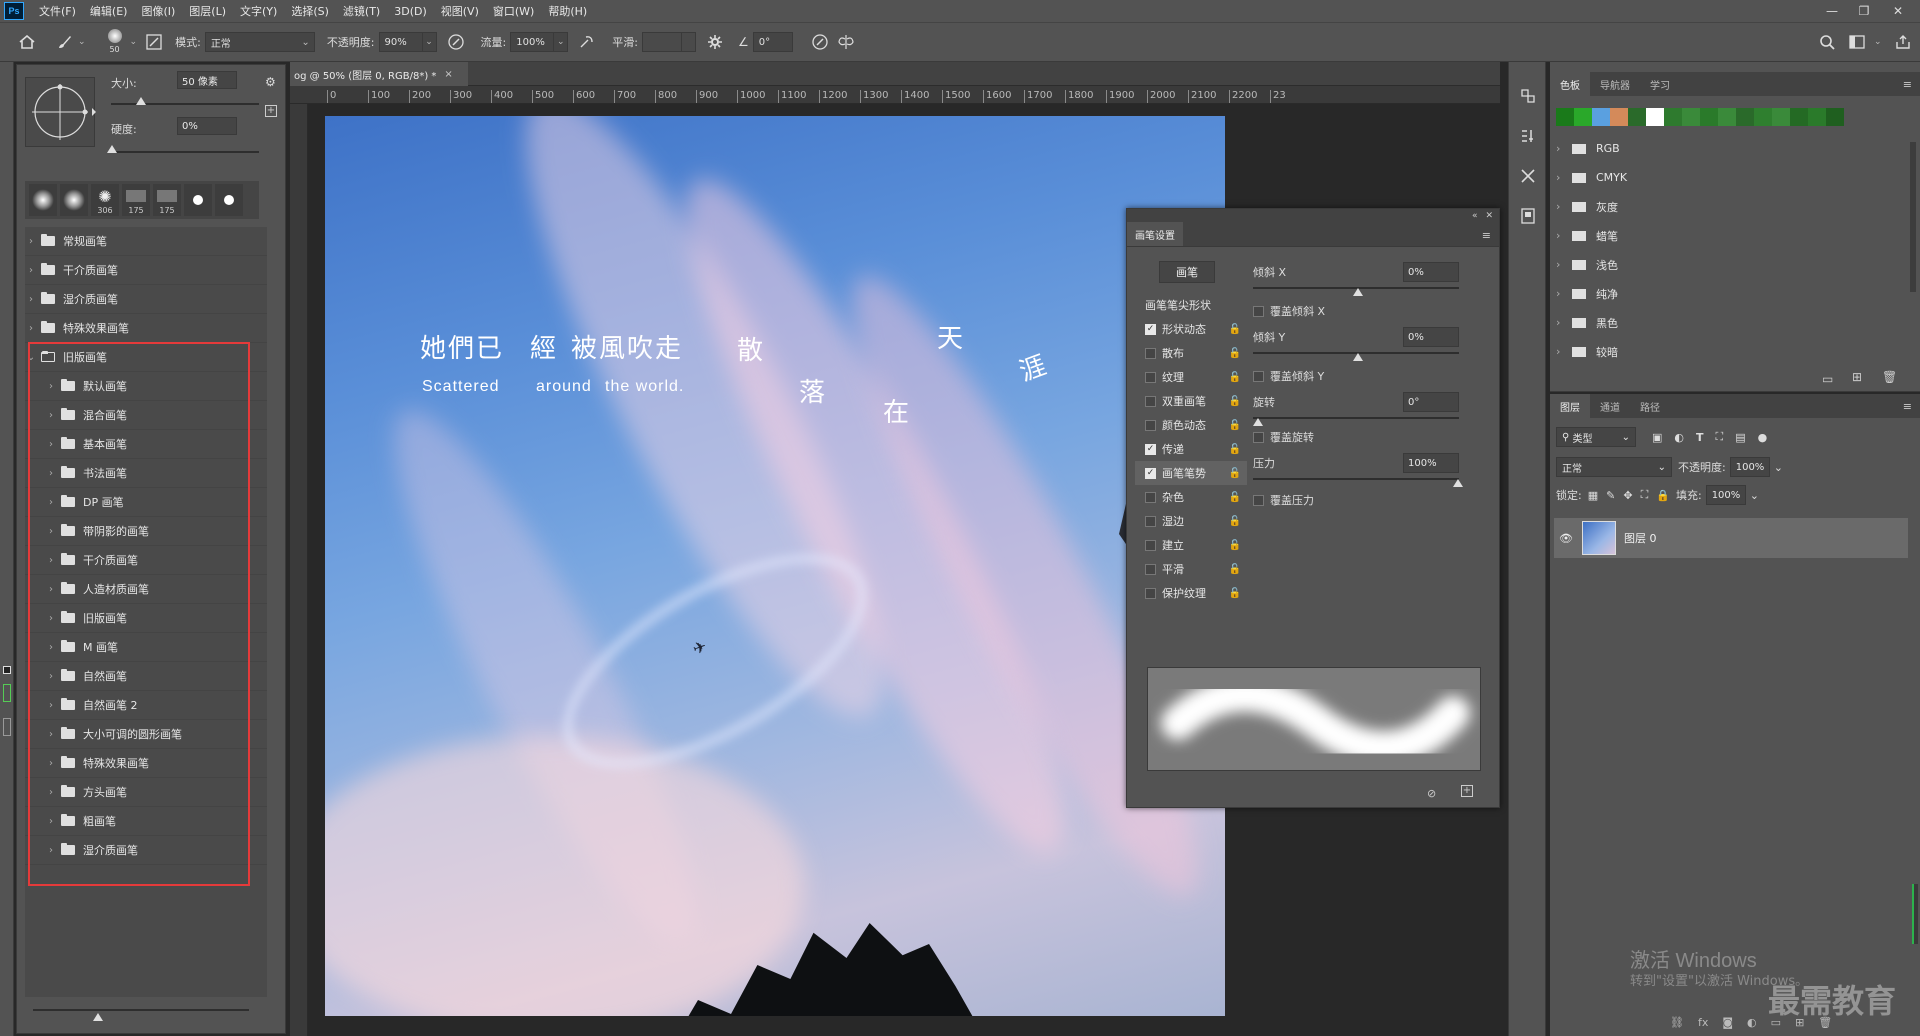 This screenshot has height=1036, width=1920. I want to click on close-icon: ✕, so click(1898, 11).